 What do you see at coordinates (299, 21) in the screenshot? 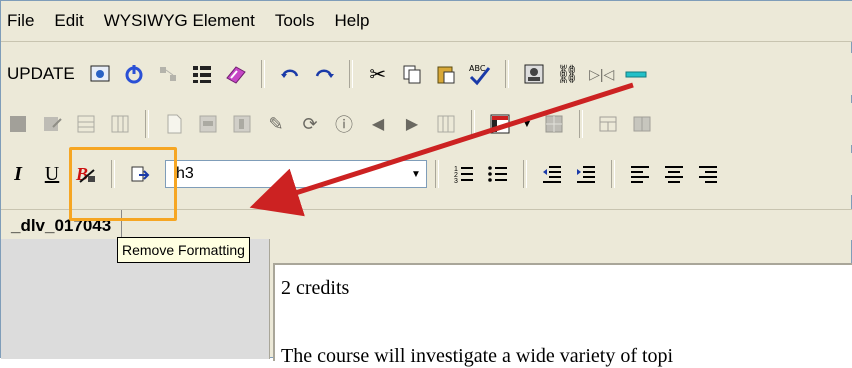
I see `menu-tools: Tools` at bounding box center [299, 21].